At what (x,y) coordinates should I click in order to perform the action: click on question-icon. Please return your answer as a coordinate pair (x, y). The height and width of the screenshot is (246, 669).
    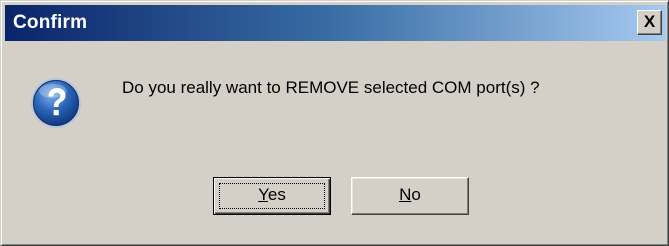
    Looking at the image, I should click on (56, 103).